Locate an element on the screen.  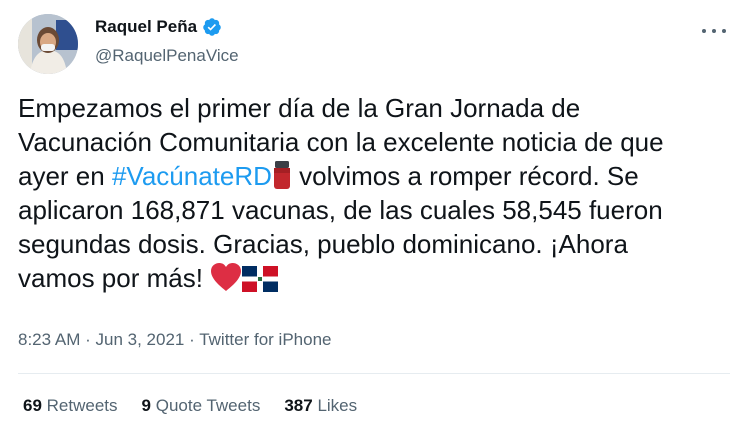
dominican-republic-flag-emoji is located at coordinates (260, 283).